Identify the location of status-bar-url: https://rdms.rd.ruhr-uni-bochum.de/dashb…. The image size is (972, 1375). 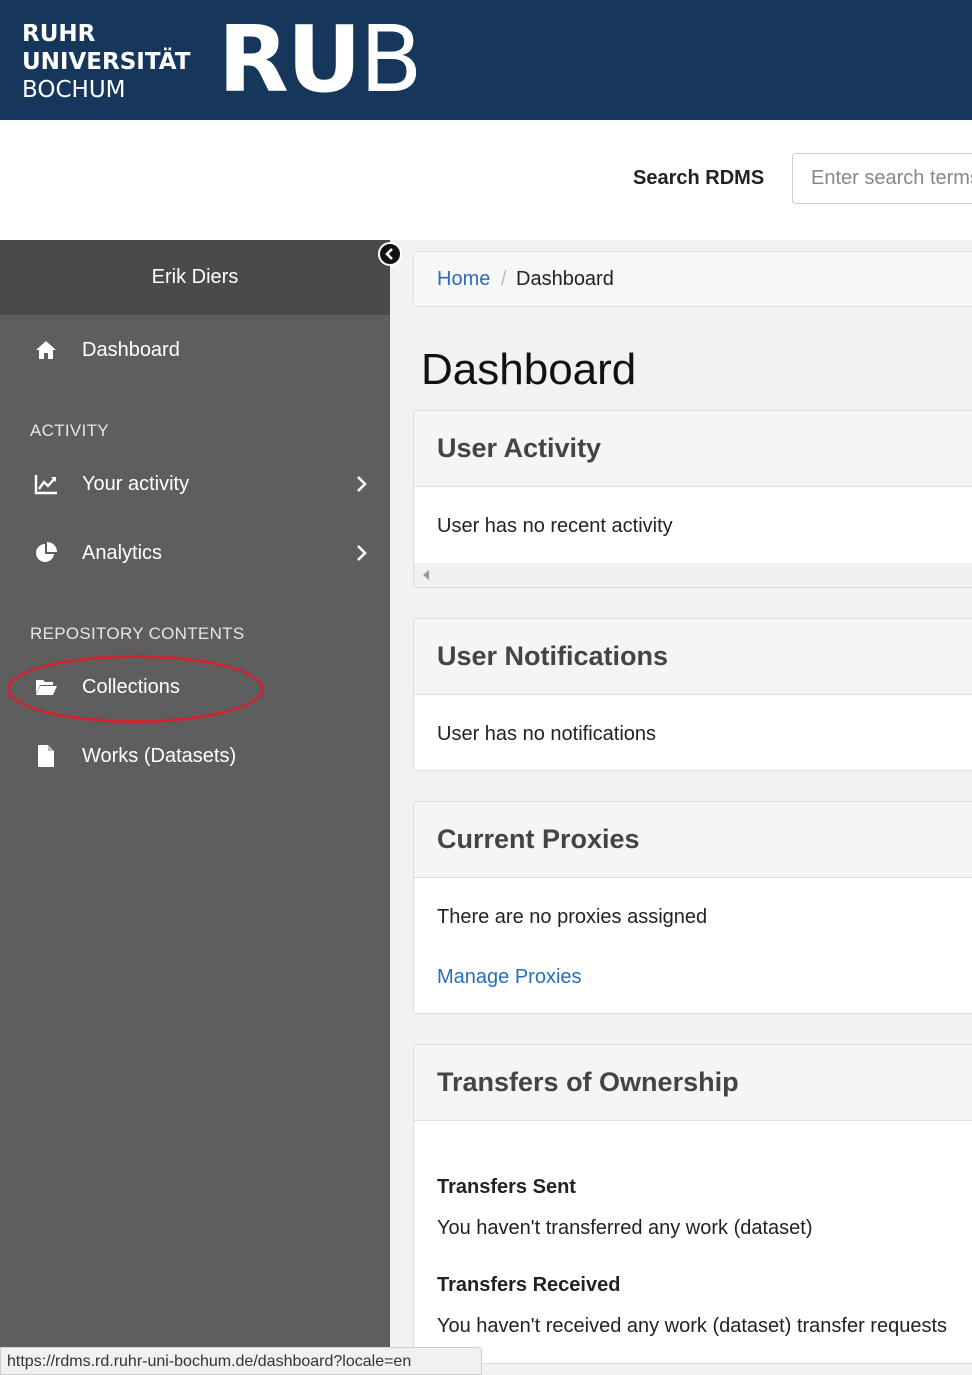
(241, 1361).